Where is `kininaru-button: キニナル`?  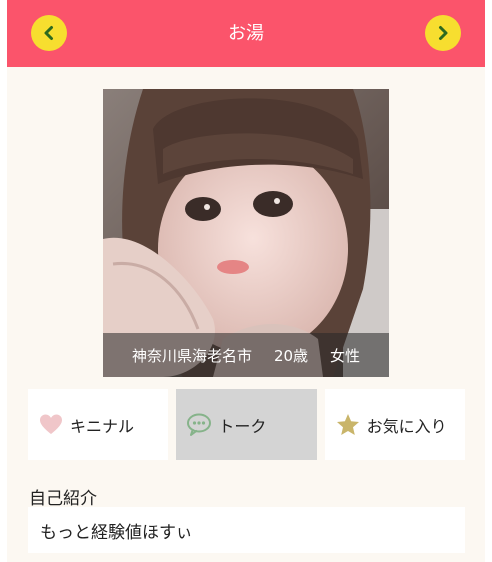 kininaru-button: キニナル is located at coordinates (98, 424).